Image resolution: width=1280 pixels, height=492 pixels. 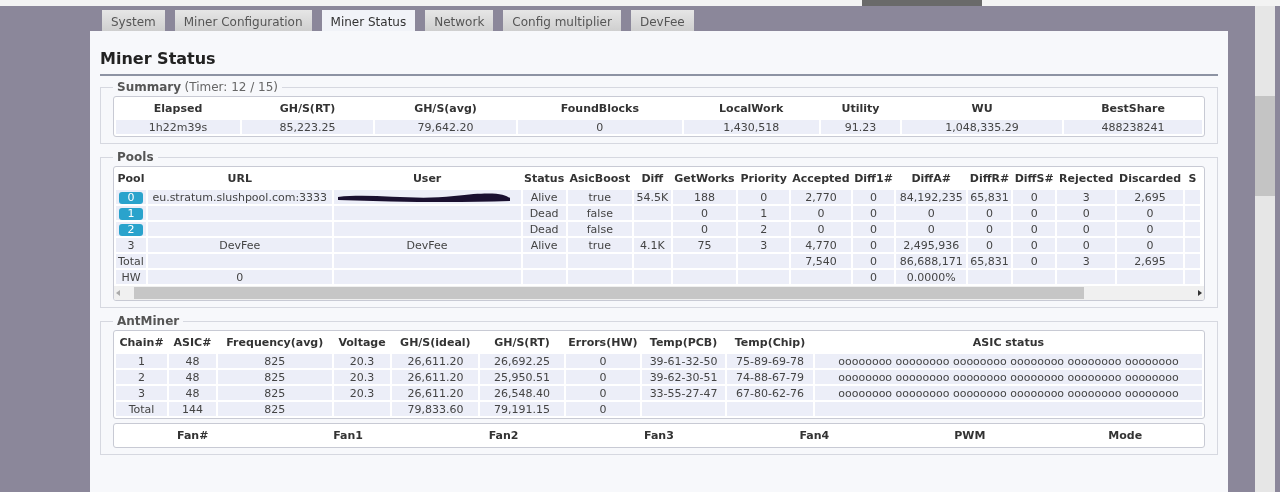 What do you see at coordinates (130, 213) in the screenshot?
I see `pool-badge: 1` at bounding box center [130, 213].